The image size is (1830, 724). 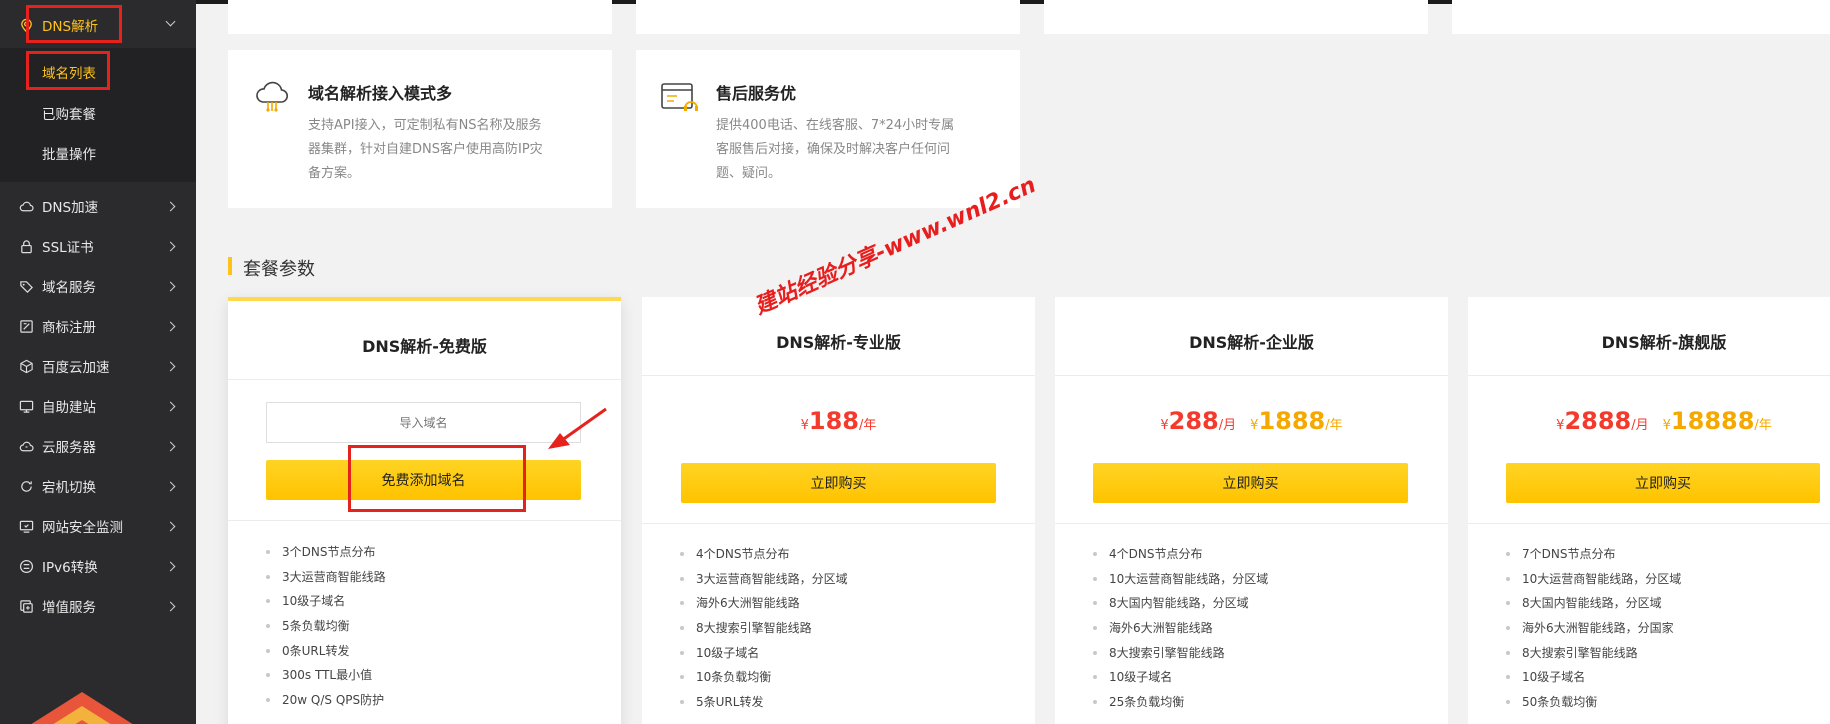 I want to click on list-item: 5条负载均衡, so click(x=324, y=625).